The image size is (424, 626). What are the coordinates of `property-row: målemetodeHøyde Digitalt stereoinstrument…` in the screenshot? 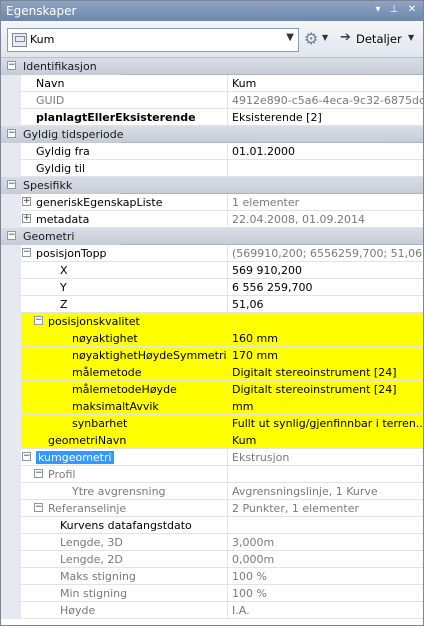 It's located at (212, 389).